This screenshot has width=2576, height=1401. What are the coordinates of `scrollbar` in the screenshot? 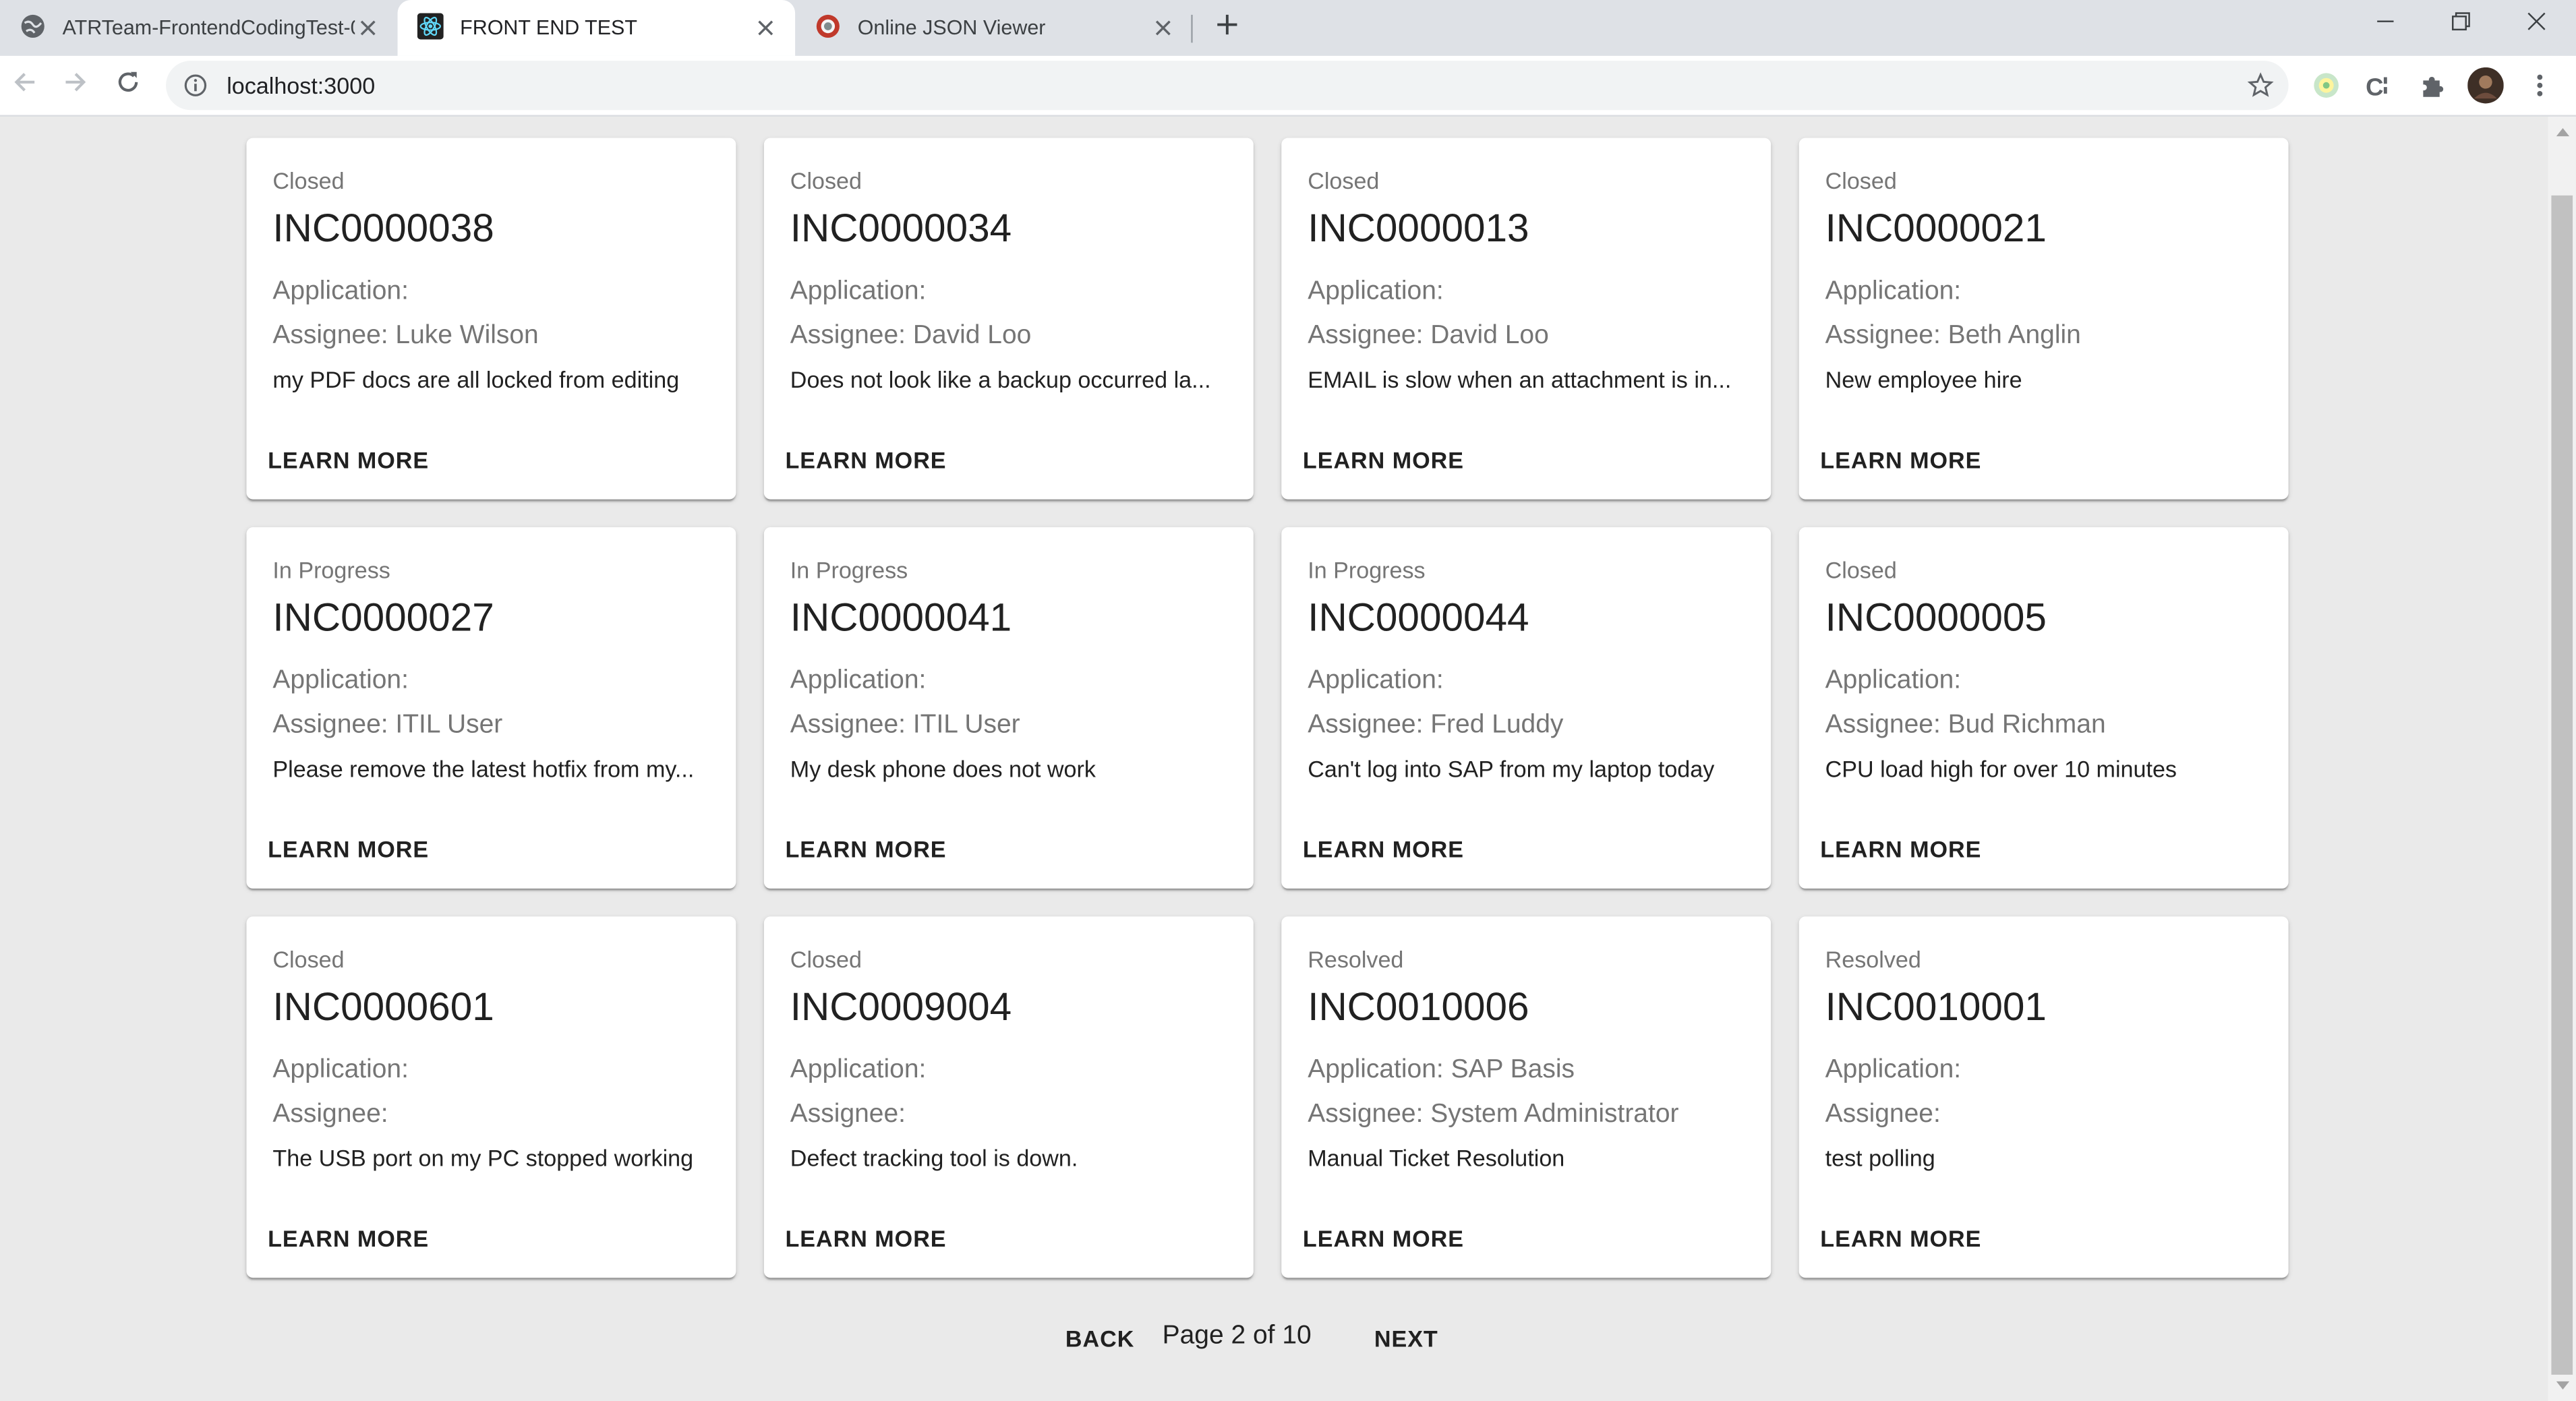 It's located at (2562, 758).